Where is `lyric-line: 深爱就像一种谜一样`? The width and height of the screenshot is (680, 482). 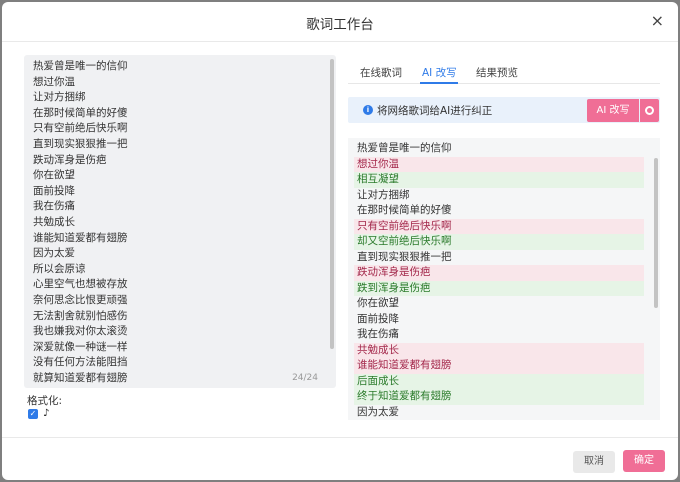
lyric-line: 深爱就像一种谜一样 is located at coordinates (80, 346).